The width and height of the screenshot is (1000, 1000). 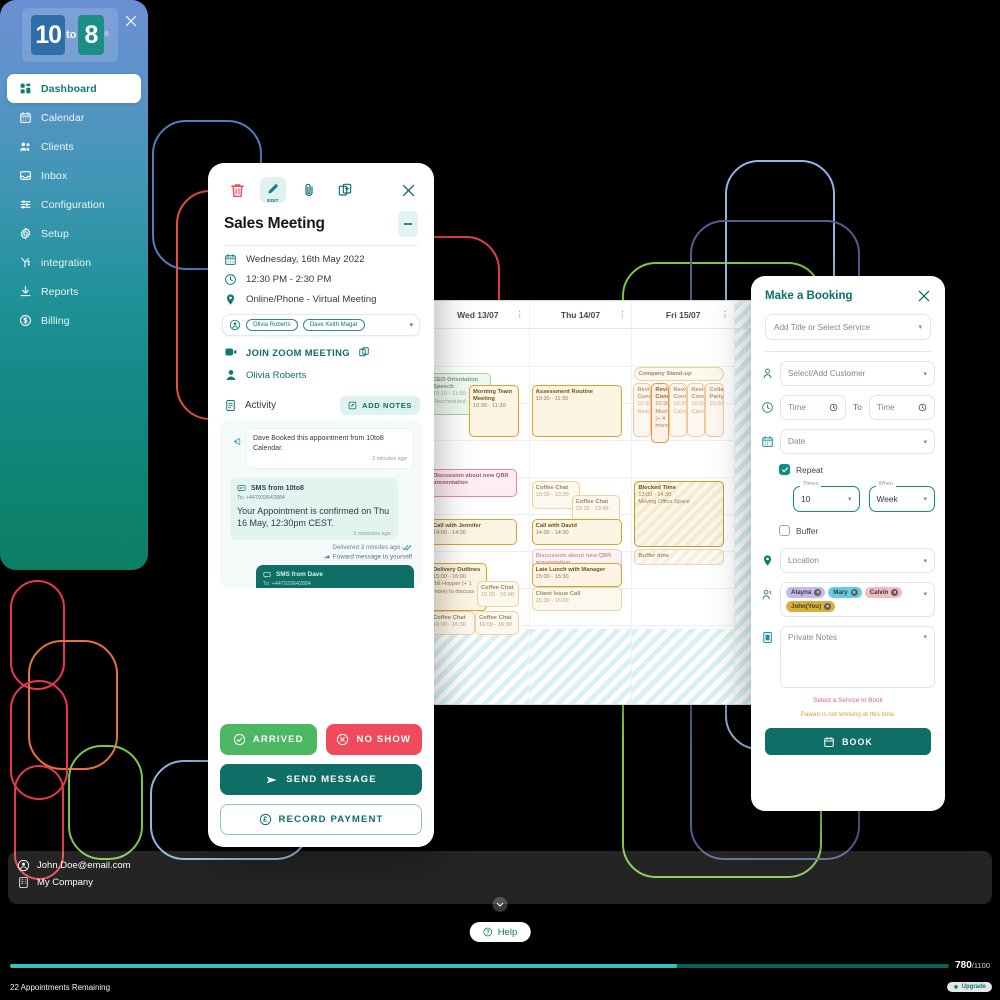 I want to click on staff-chip: John(You) ×, so click(x=811, y=606).